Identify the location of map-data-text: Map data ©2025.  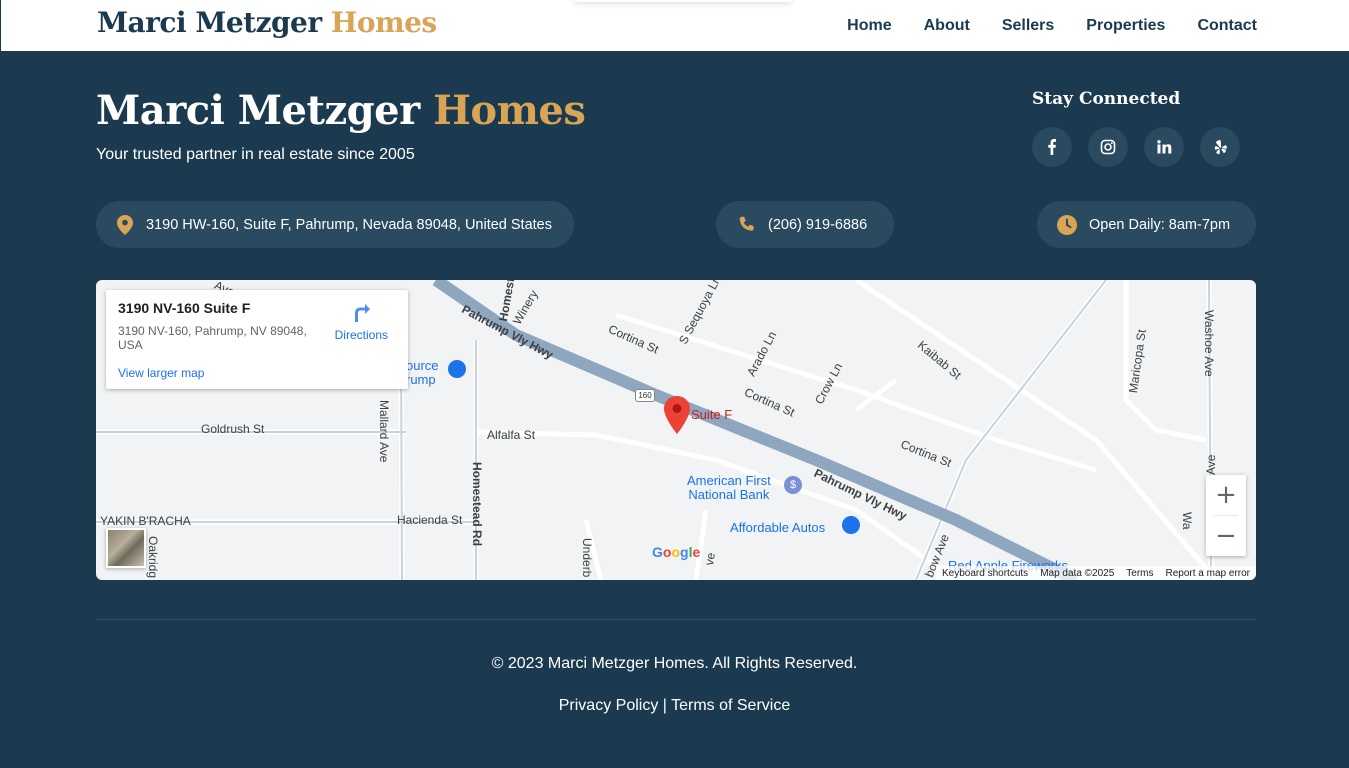
(1077, 573).